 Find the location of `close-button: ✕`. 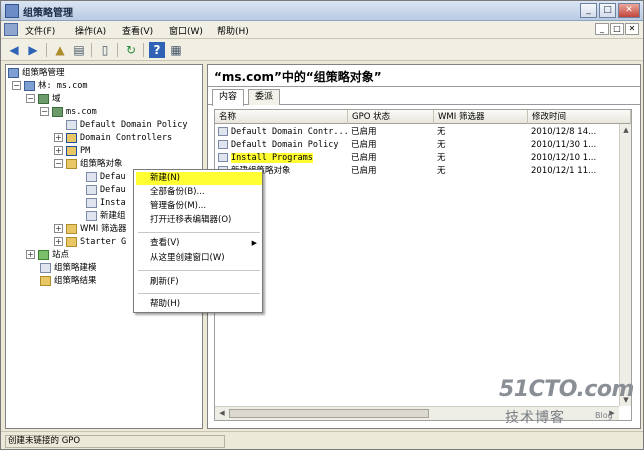

close-button: ✕ is located at coordinates (629, 10).